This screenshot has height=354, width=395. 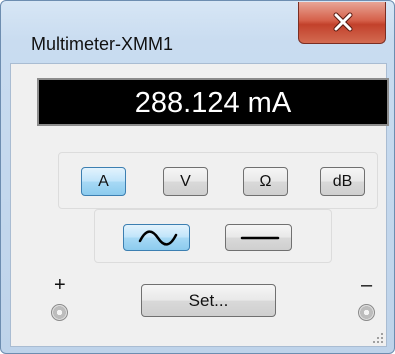 What do you see at coordinates (59, 312) in the screenshot?
I see `positive-terminal` at bounding box center [59, 312].